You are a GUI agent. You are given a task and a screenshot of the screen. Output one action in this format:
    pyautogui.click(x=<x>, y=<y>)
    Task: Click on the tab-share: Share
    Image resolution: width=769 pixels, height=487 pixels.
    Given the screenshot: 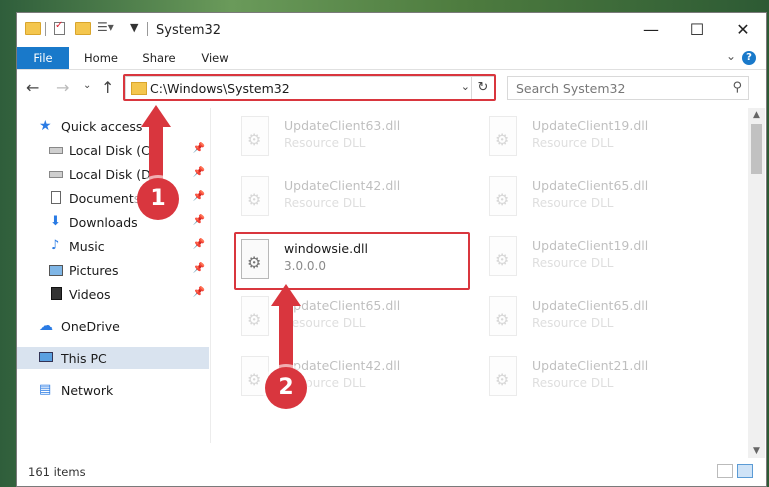 What is the action you would take?
    pyautogui.click(x=159, y=58)
    